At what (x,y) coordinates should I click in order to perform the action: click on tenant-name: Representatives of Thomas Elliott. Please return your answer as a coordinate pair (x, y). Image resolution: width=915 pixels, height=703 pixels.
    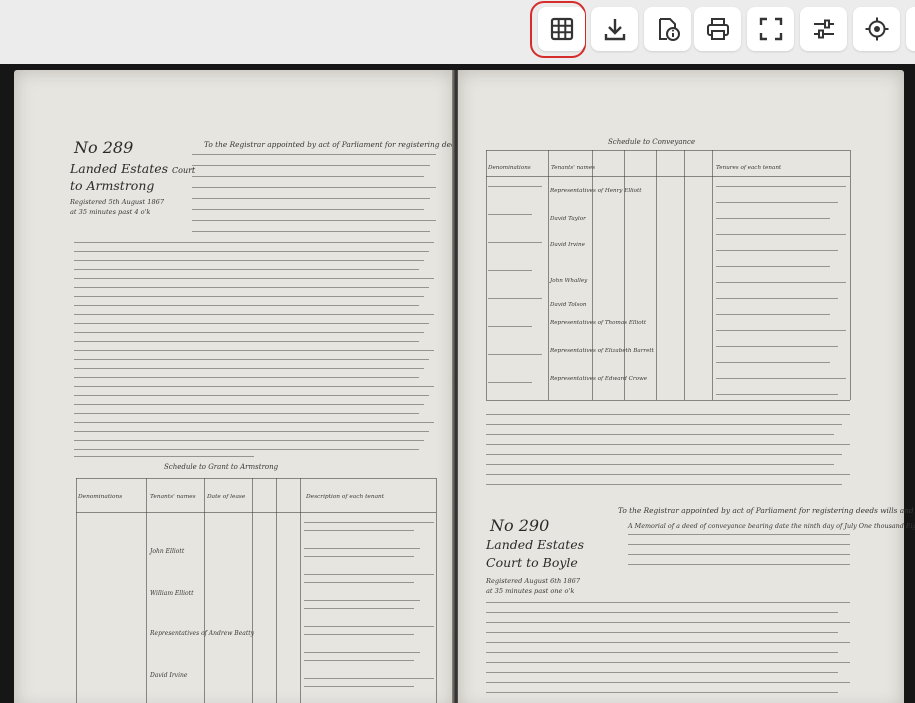
    Looking at the image, I should click on (598, 323).